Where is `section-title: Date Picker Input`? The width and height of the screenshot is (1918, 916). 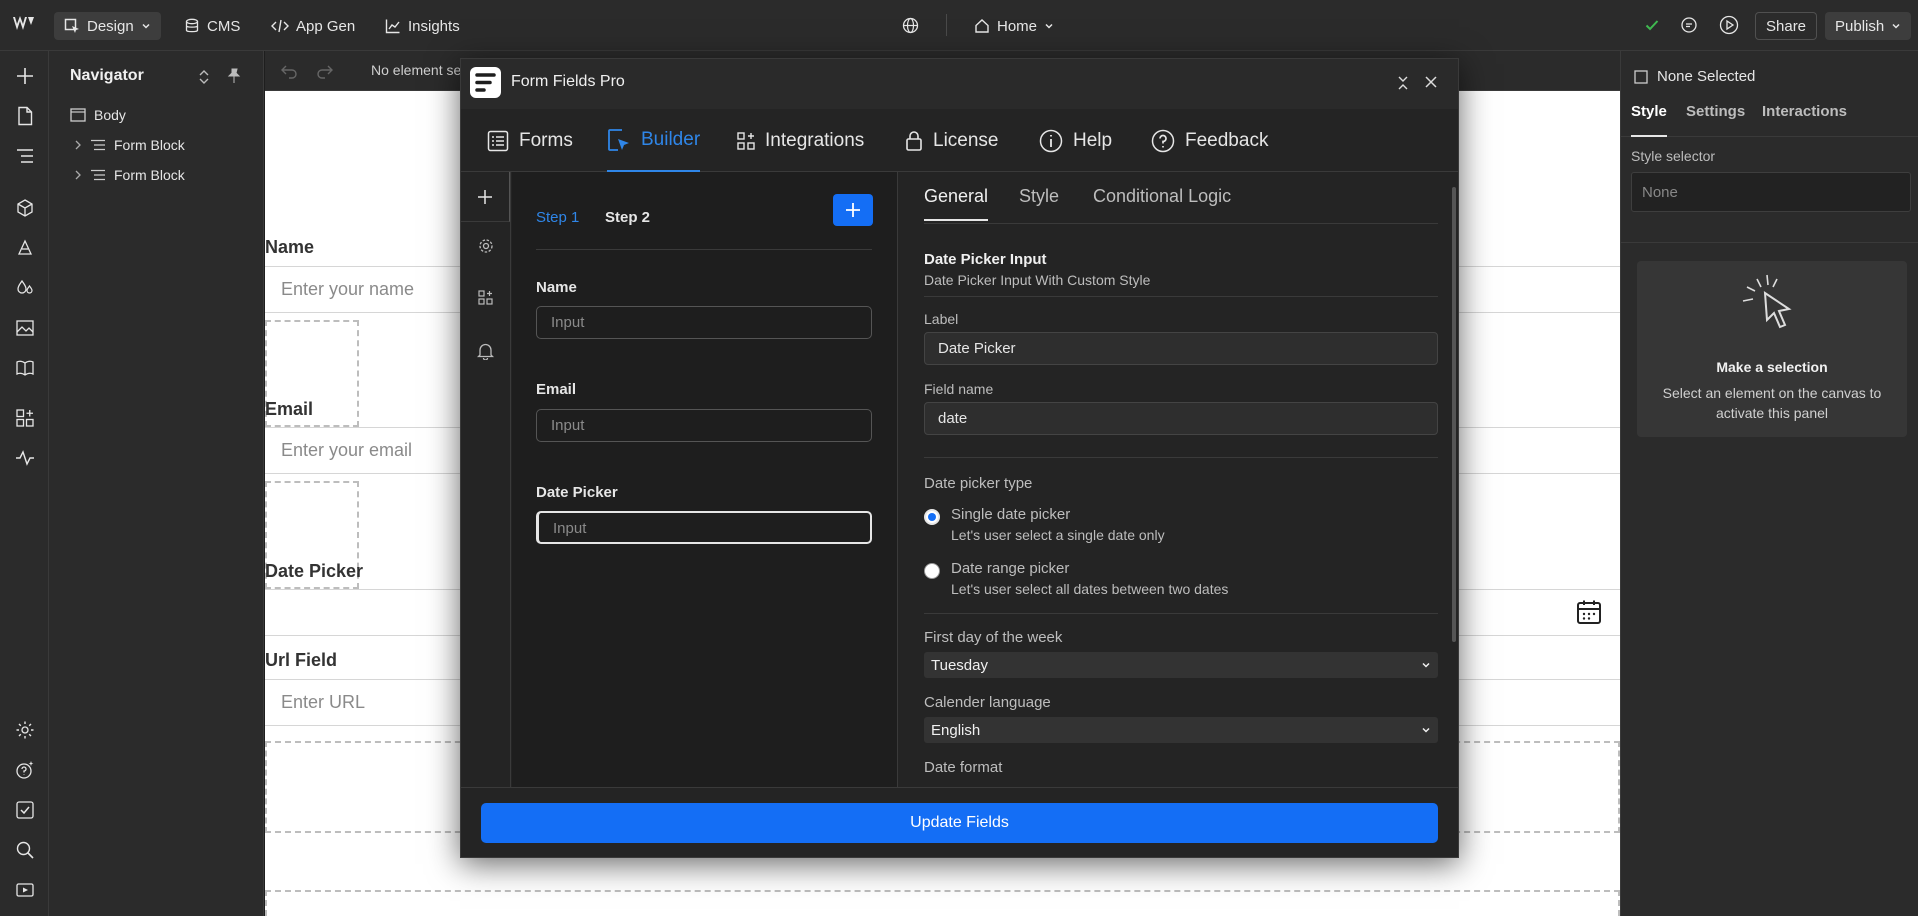
section-title: Date Picker Input is located at coordinates (985, 259).